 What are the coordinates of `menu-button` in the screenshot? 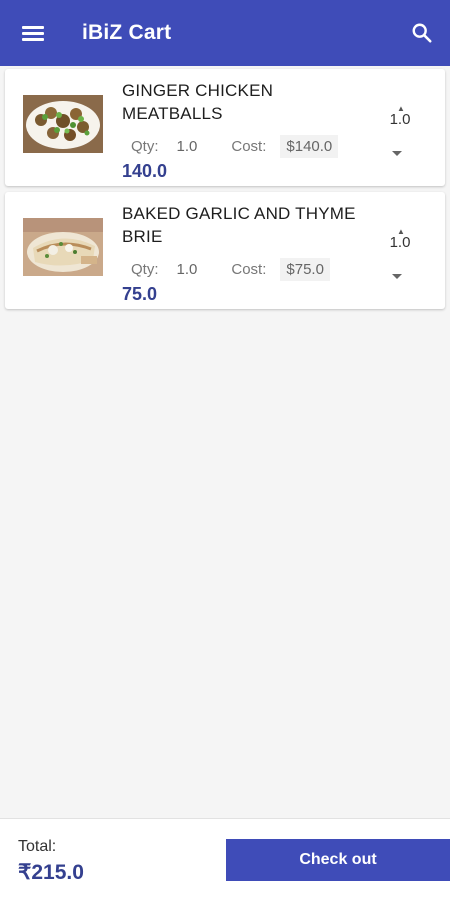 It's located at (33, 33).